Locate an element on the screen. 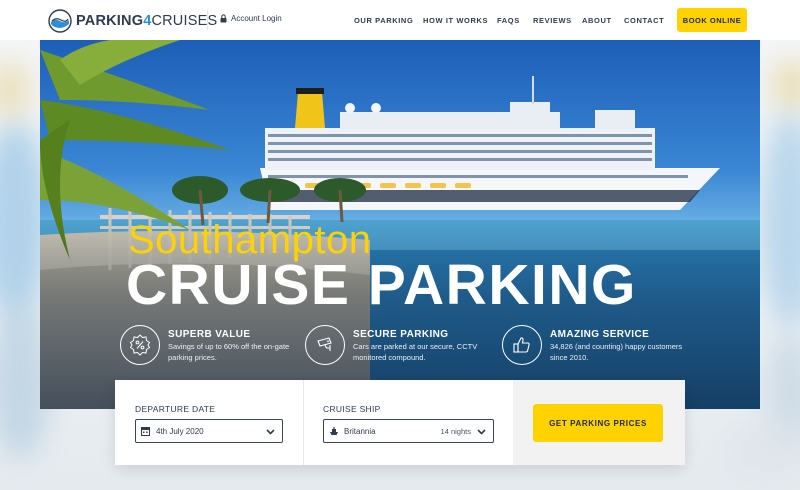 Image resolution: width=800 pixels, height=490 pixels. lock-icon is located at coordinates (223, 18).